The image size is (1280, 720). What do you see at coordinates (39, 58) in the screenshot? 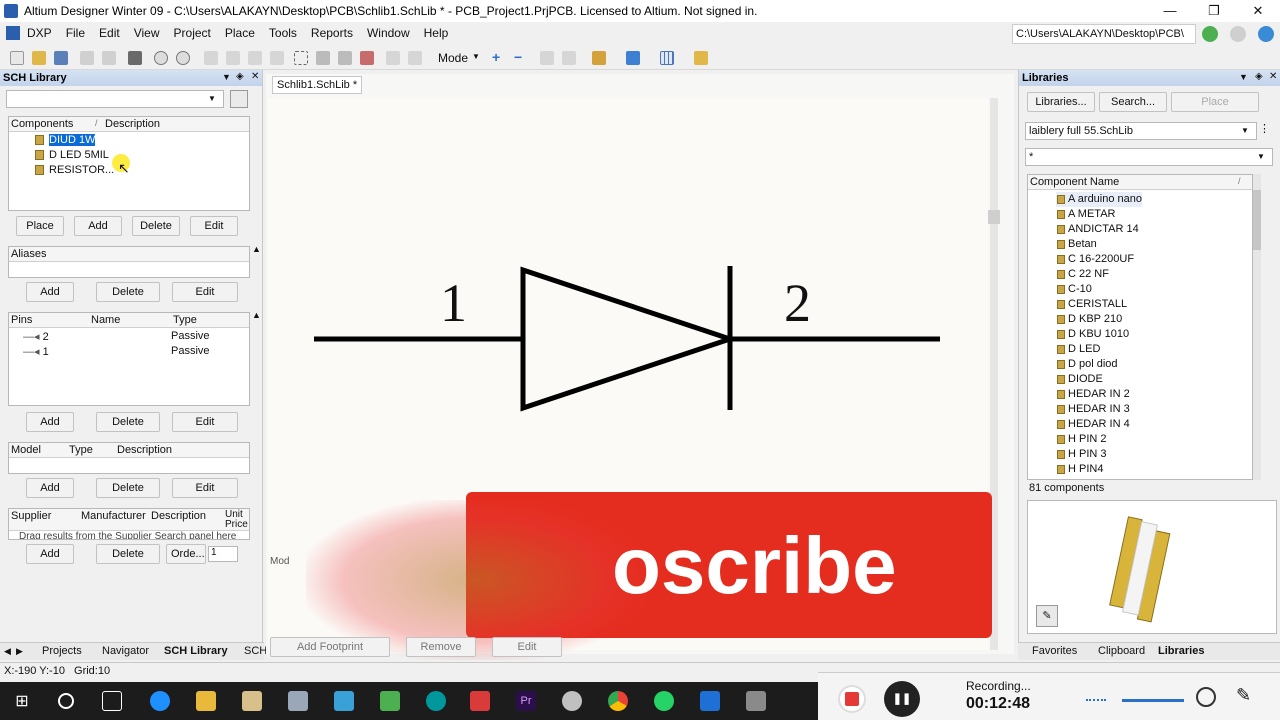
I see `open-folder-icon` at bounding box center [39, 58].